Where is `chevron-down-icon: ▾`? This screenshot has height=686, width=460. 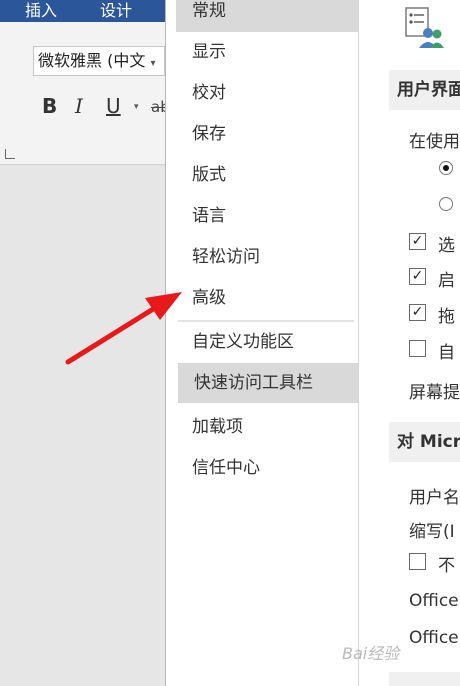
chevron-down-icon: ▾ is located at coordinates (153, 63).